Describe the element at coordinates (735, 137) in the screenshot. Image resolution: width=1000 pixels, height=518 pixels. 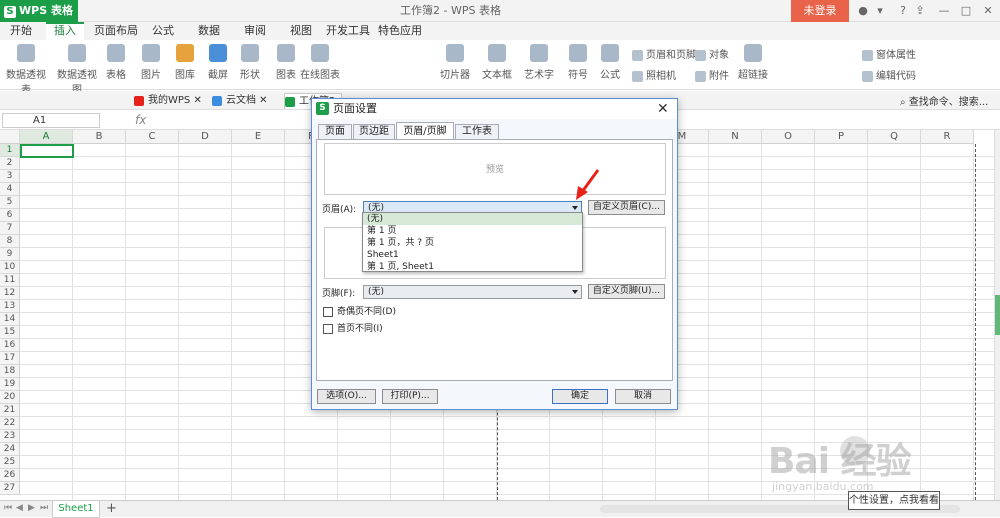
I see `column-header: N` at that location.